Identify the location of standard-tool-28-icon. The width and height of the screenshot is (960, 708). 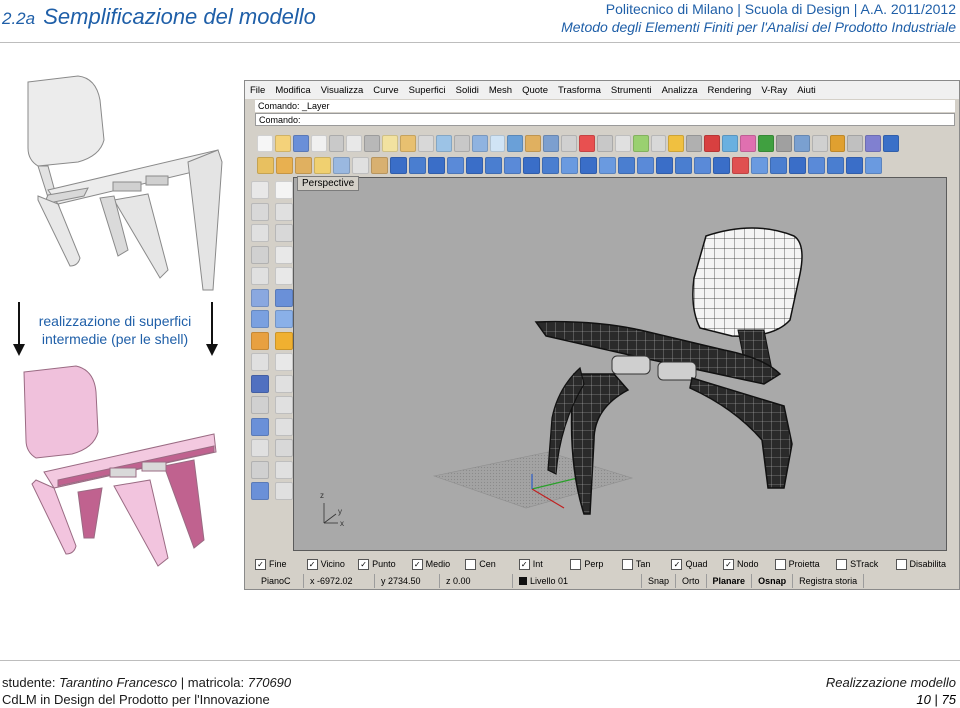
(748, 143).